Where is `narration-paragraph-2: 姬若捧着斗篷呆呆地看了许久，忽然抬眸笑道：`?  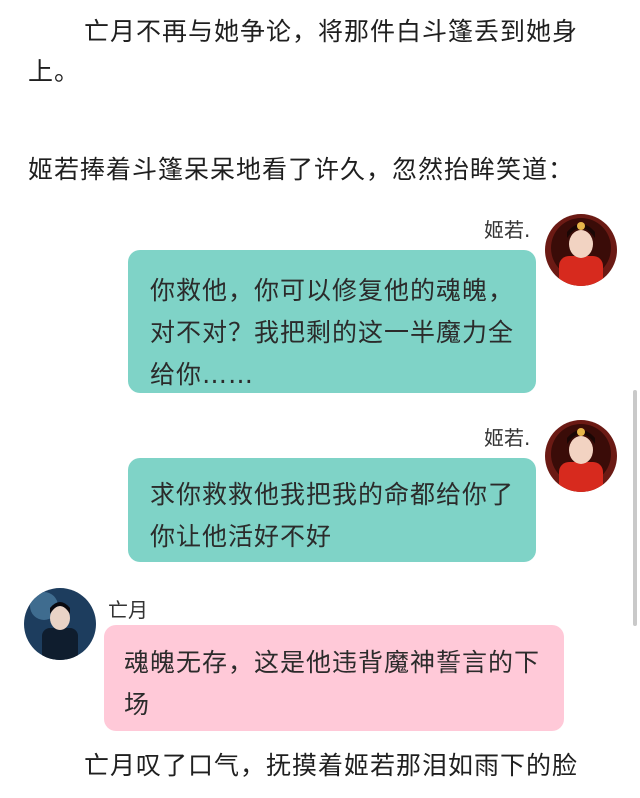
narration-paragraph-2: 姬若捧着斗篷呆呆地看了许久，忽然抬眸笑道： is located at coordinates (301, 169).